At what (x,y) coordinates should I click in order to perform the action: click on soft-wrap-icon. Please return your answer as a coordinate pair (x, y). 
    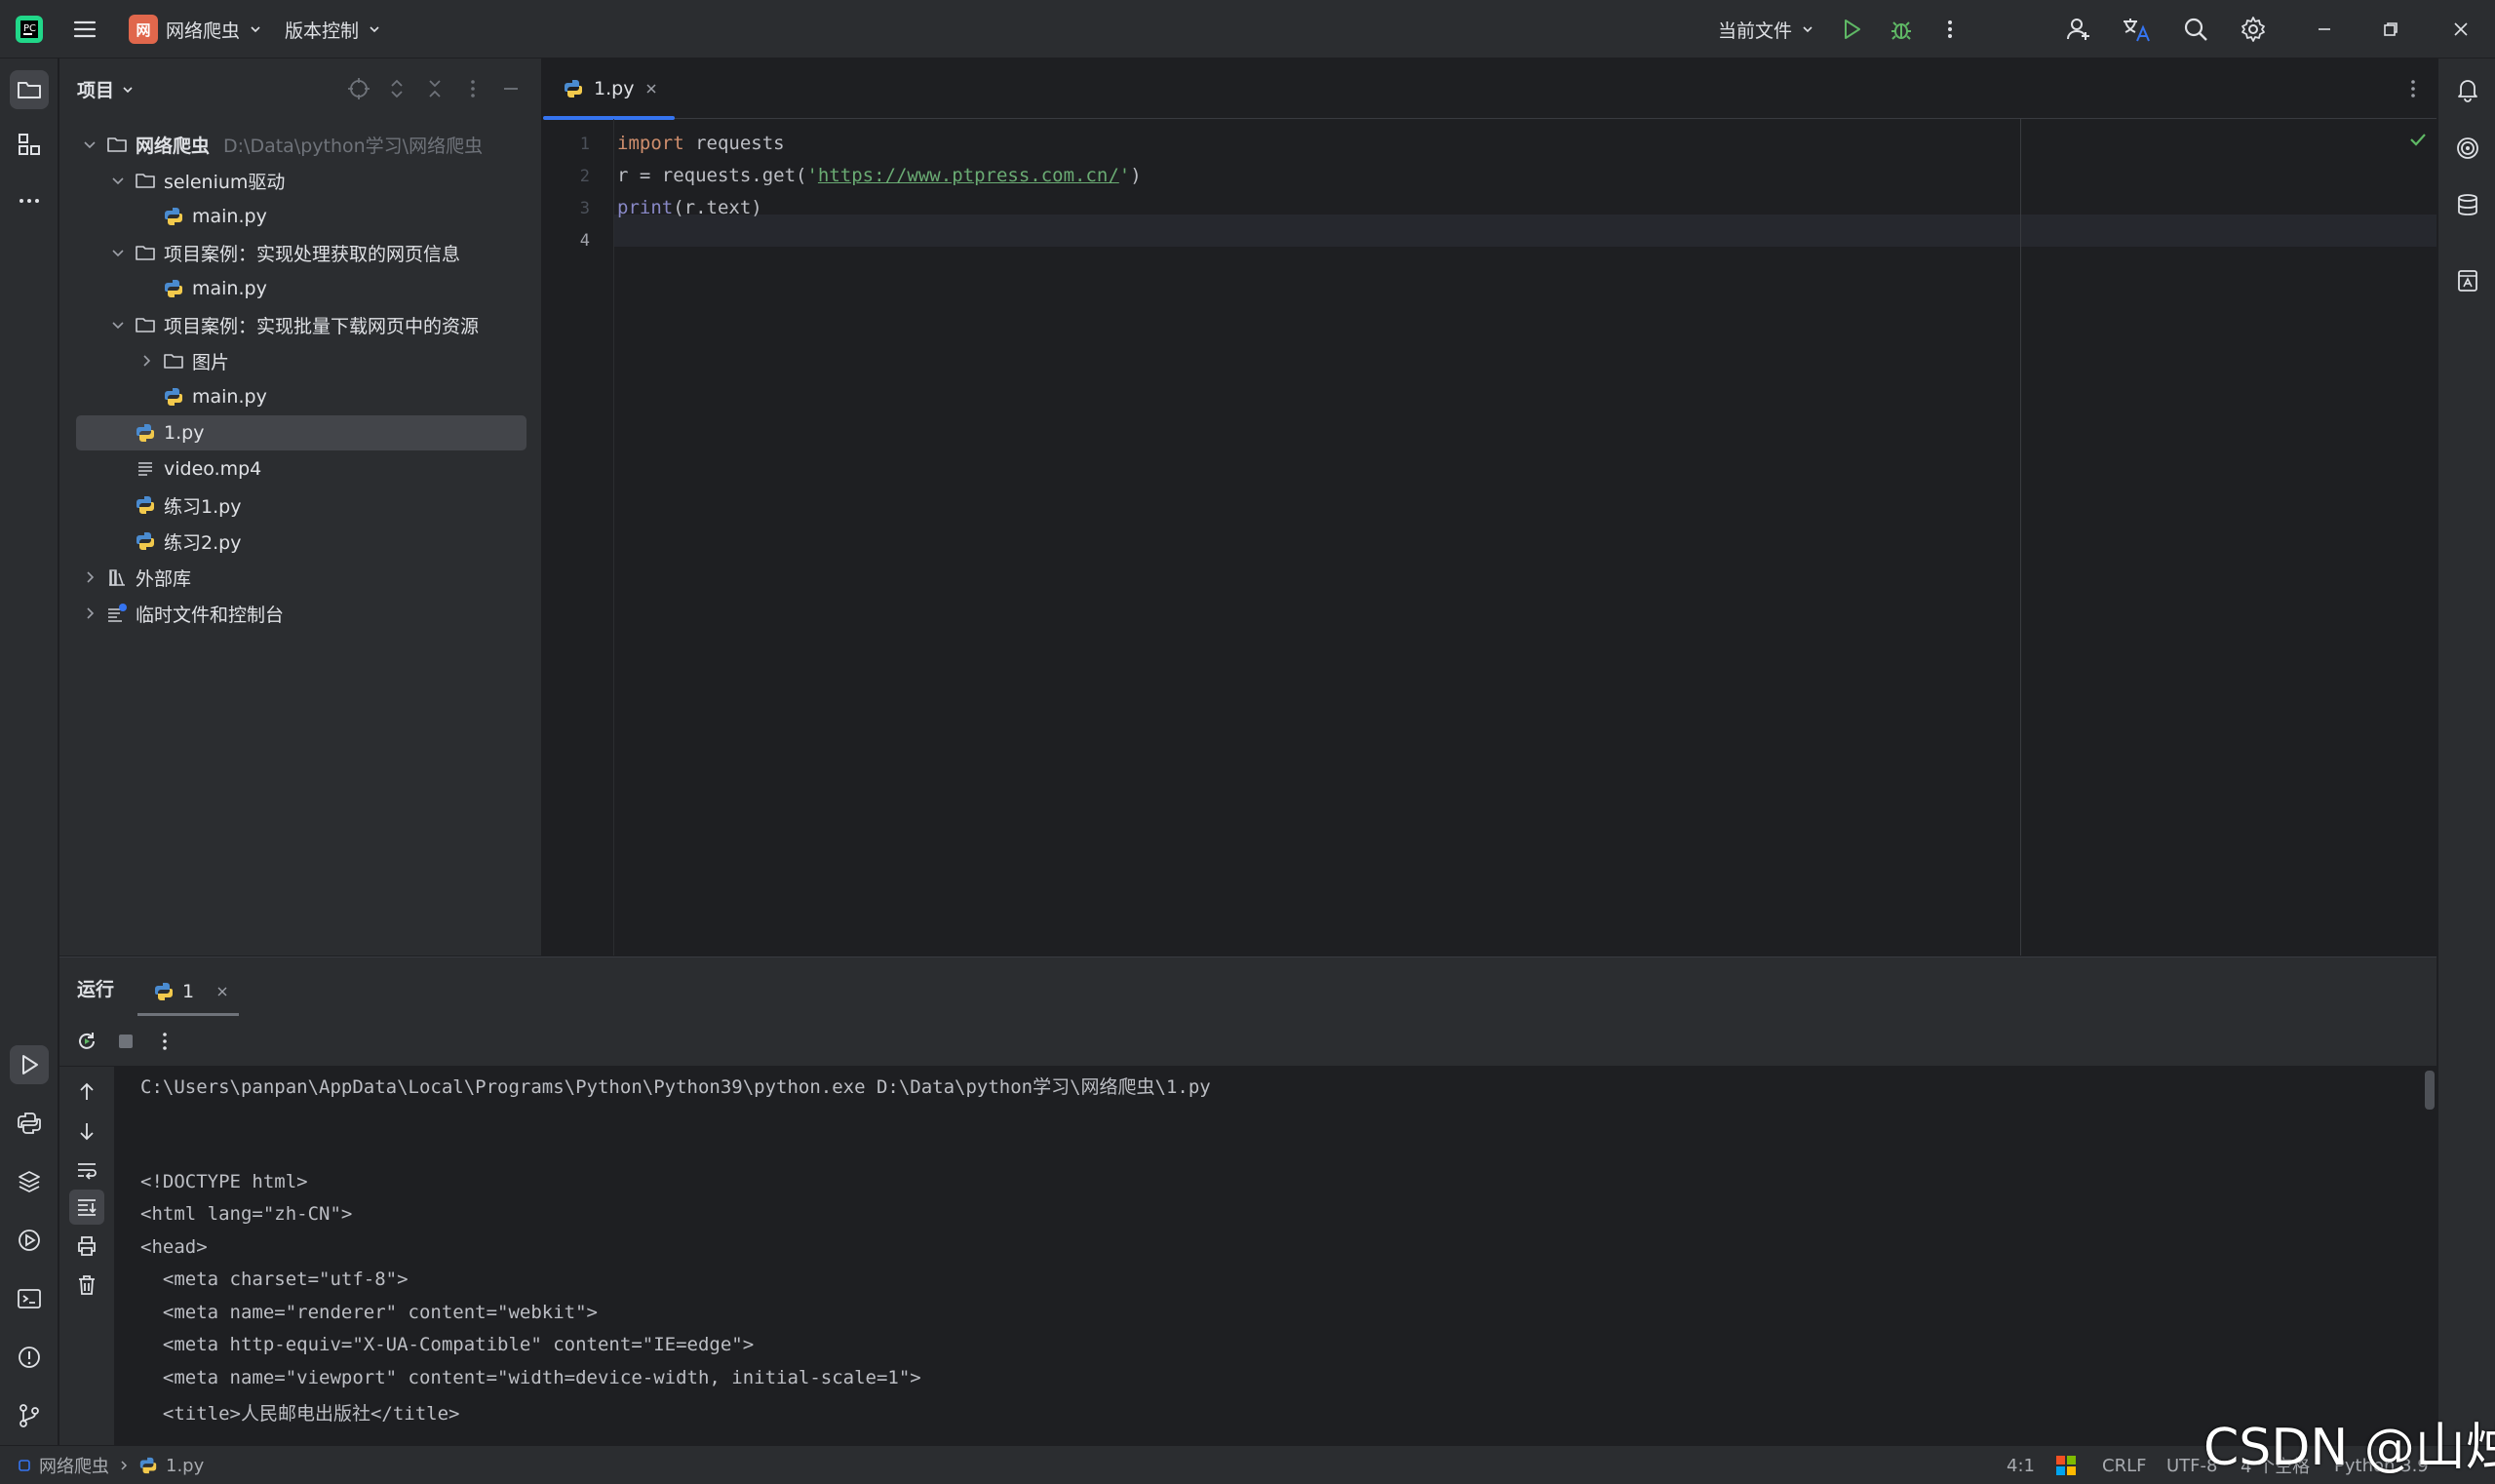
    Looking at the image, I should click on (86, 1170).